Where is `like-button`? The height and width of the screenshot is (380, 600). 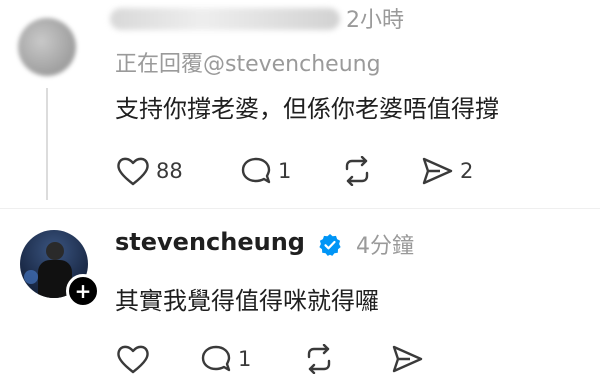 like-button is located at coordinates (133, 359).